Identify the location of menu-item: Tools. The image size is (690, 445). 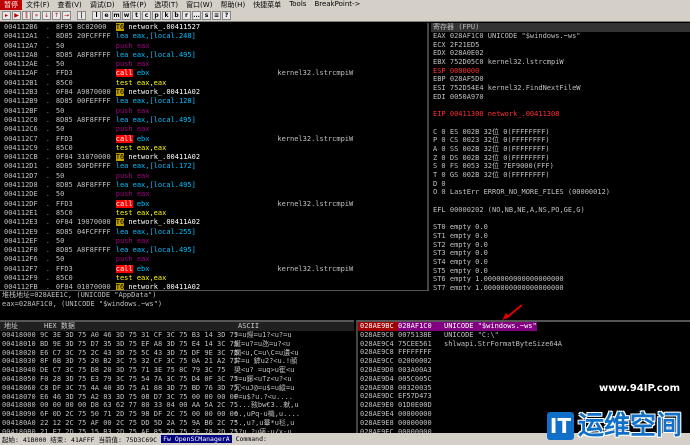
(297, 5).